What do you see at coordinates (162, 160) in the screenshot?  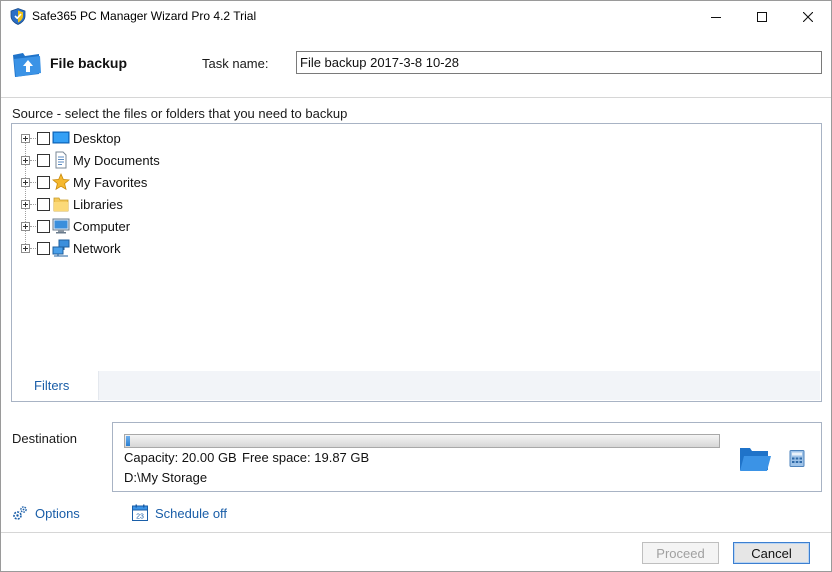 I see `tree-item-my-documents: My Documents` at bounding box center [162, 160].